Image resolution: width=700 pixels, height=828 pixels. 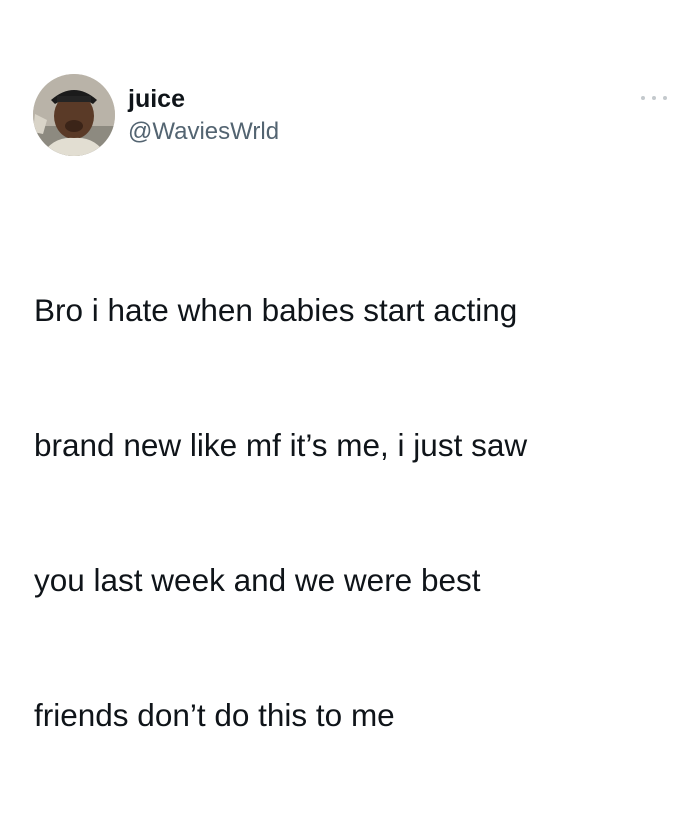 I want to click on tweet-text-line: you last week and we were best, so click(x=257, y=580).